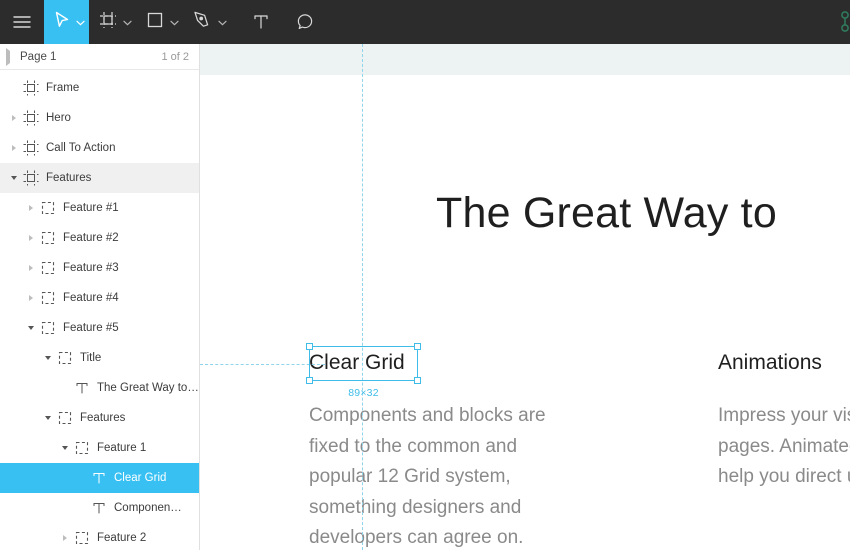  Describe the element at coordinates (58, 118) in the screenshot. I see `layer-label: Hero` at that location.